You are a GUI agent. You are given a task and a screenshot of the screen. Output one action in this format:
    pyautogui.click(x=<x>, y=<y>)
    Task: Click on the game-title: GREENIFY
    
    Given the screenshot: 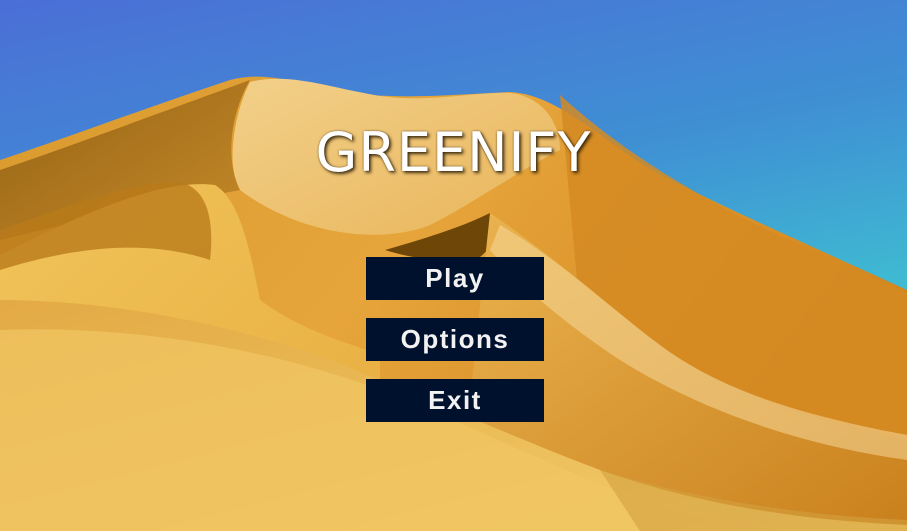 What is the action you would take?
    pyautogui.click(x=453, y=152)
    